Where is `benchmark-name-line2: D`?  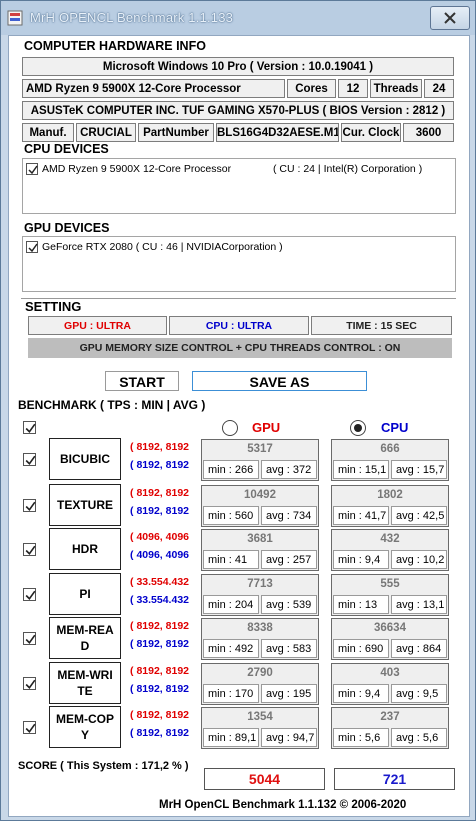
benchmark-name-line2: D is located at coordinates (85, 646).